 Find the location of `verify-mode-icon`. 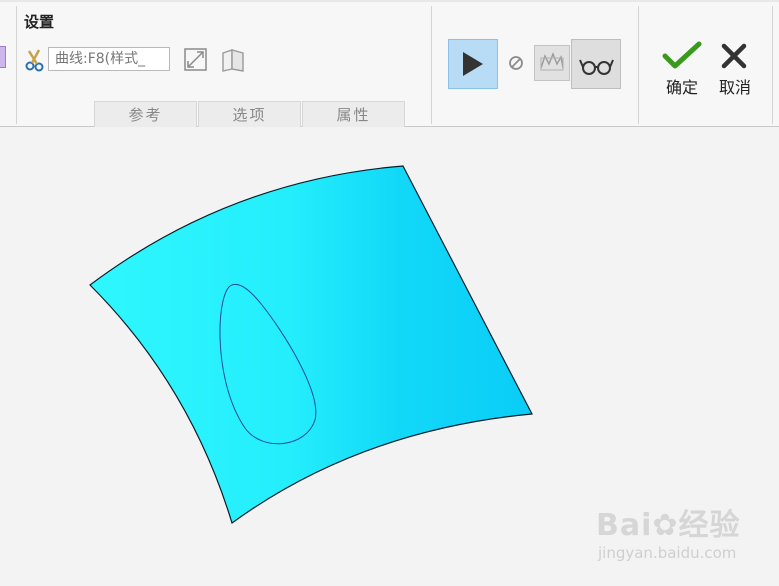

verify-mode-icon is located at coordinates (552, 61).